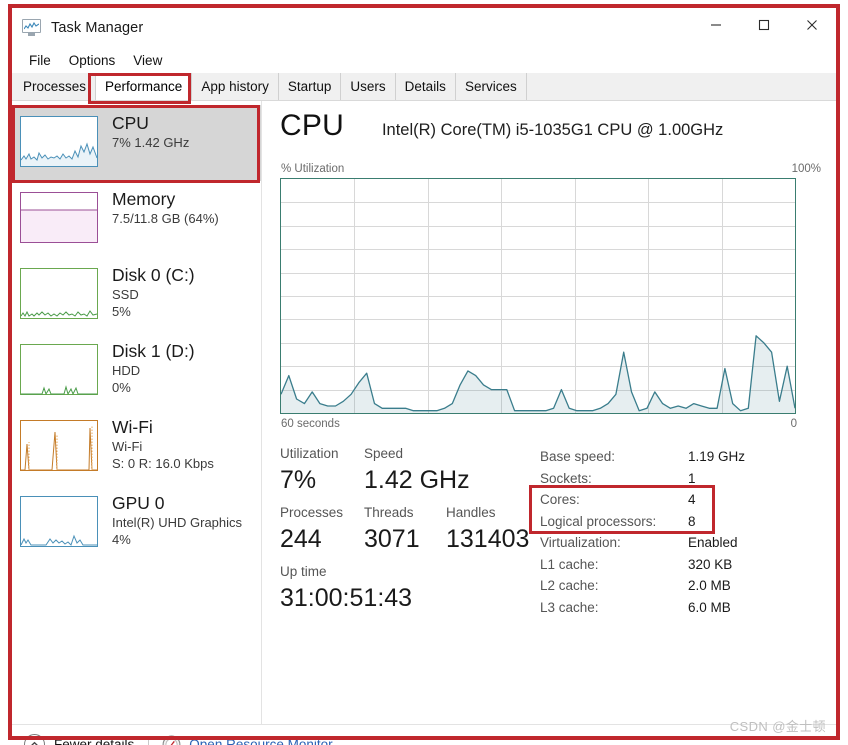 This screenshot has height=745, width=848. Describe the element at coordinates (551, 169) in the screenshot. I see `graph-top-labels: % Utilization 100%` at that location.